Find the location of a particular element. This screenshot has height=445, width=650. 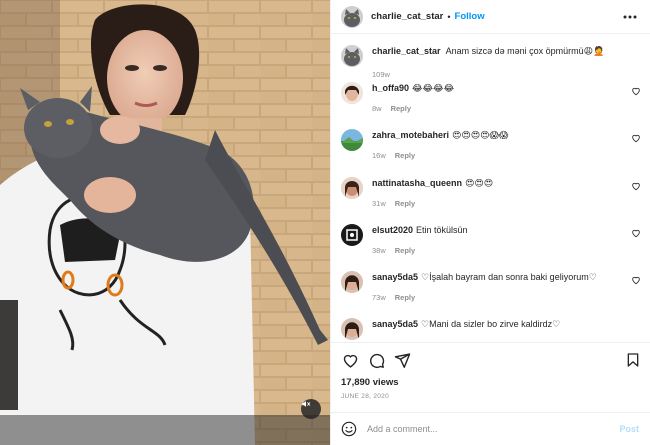

comment-age: 38w is located at coordinates (379, 250).